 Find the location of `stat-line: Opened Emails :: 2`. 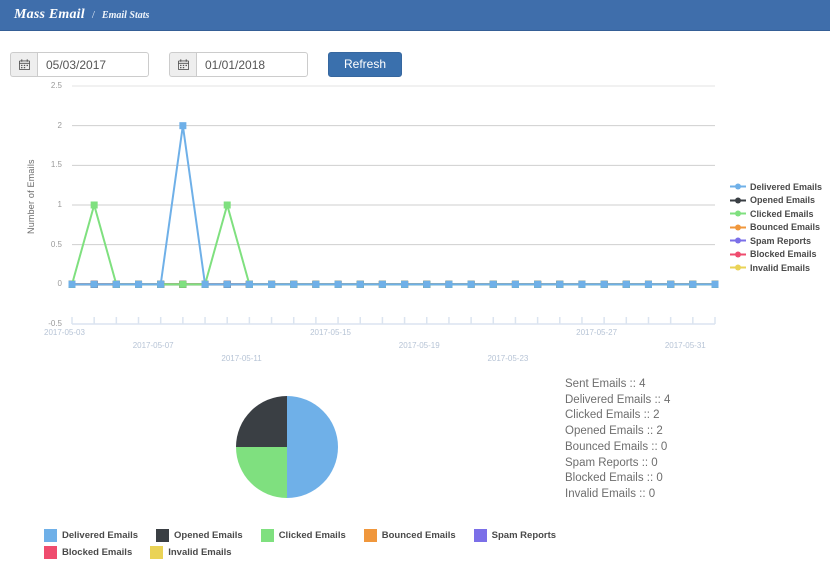

stat-line: Opened Emails :: 2 is located at coordinates (614, 431).